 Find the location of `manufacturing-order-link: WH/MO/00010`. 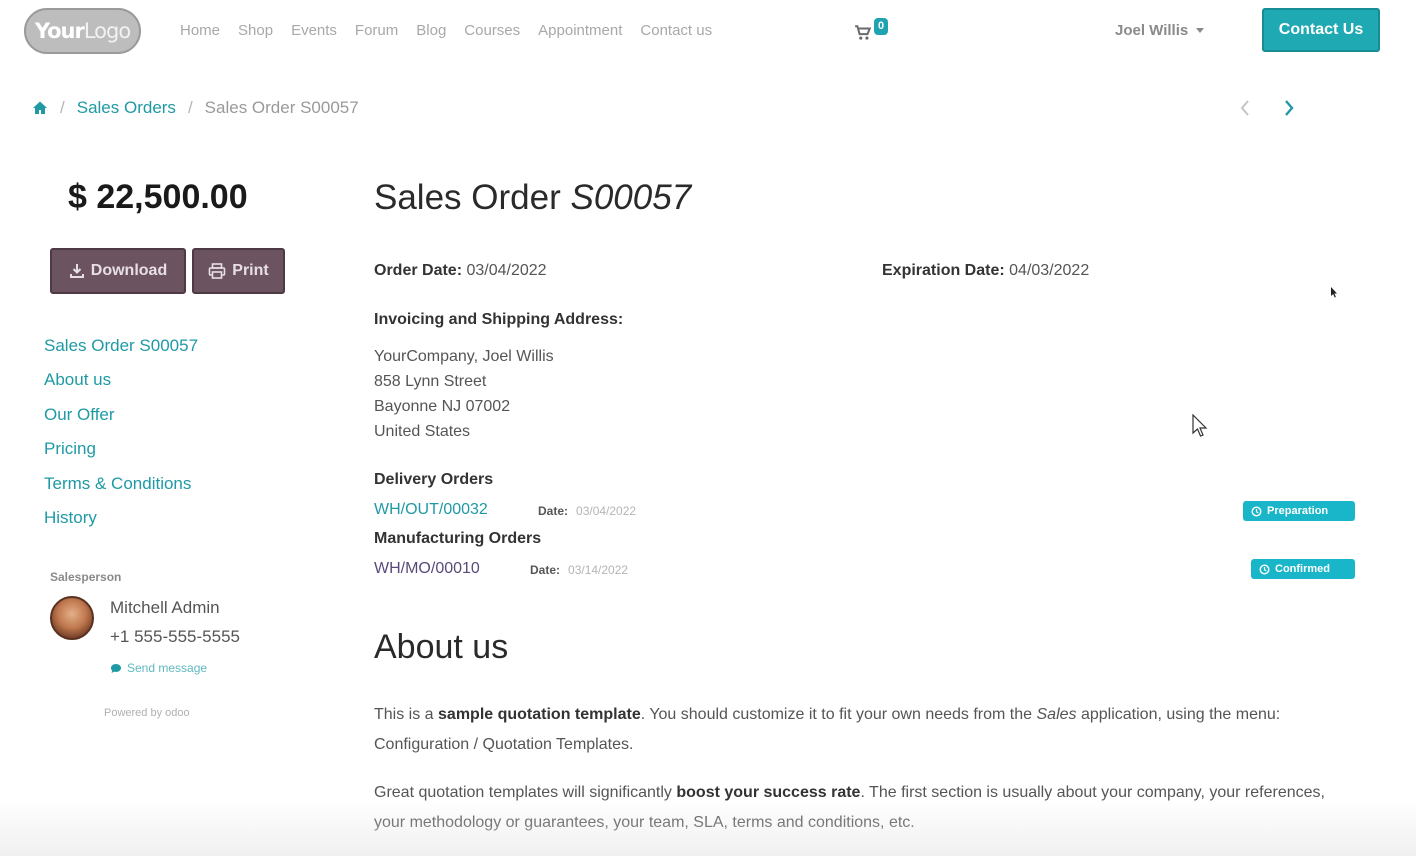

manufacturing-order-link: WH/MO/00010 is located at coordinates (427, 569).